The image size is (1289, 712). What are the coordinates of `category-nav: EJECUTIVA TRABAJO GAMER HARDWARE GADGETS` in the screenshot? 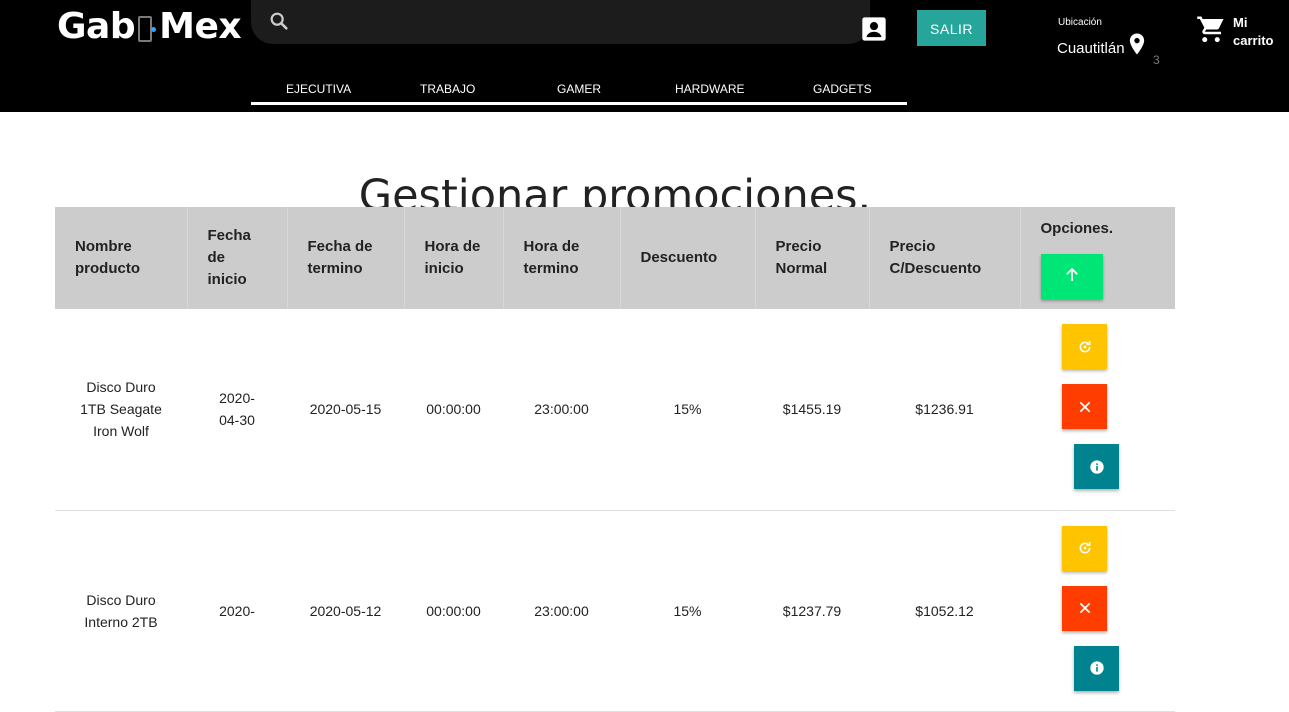 It's located at (579, 93).